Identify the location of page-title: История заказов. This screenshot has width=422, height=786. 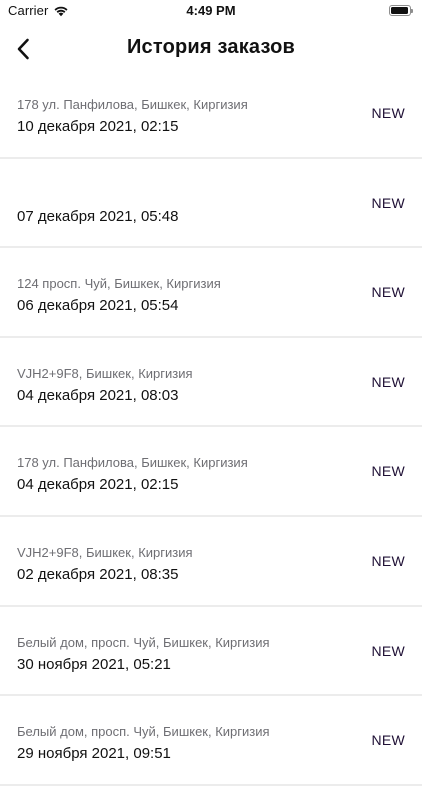
(211, 47).